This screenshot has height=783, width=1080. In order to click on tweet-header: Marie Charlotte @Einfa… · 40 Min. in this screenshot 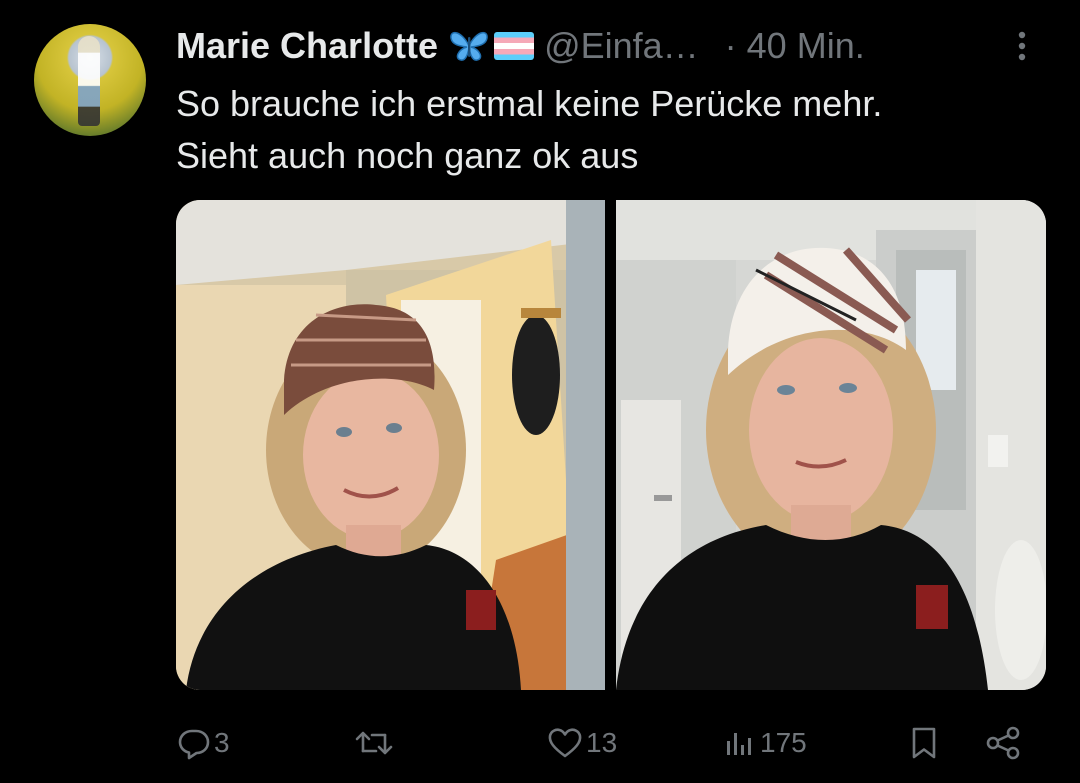, I will do `click(520, 46)`.